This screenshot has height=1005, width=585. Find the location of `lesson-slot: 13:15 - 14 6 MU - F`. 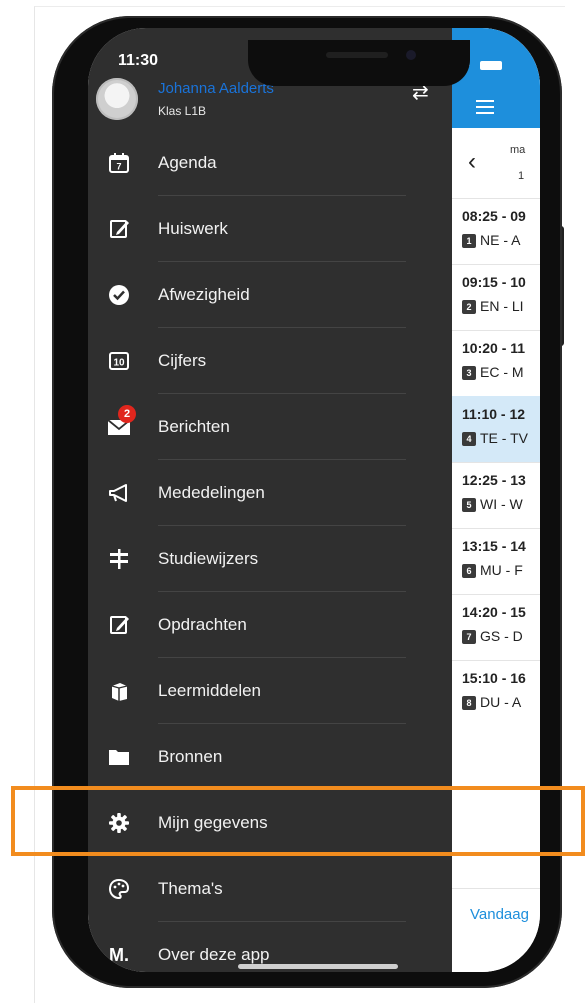

lesson-slot: 13:15 - 14 6 MU - F is located at coordinates (496, 561).